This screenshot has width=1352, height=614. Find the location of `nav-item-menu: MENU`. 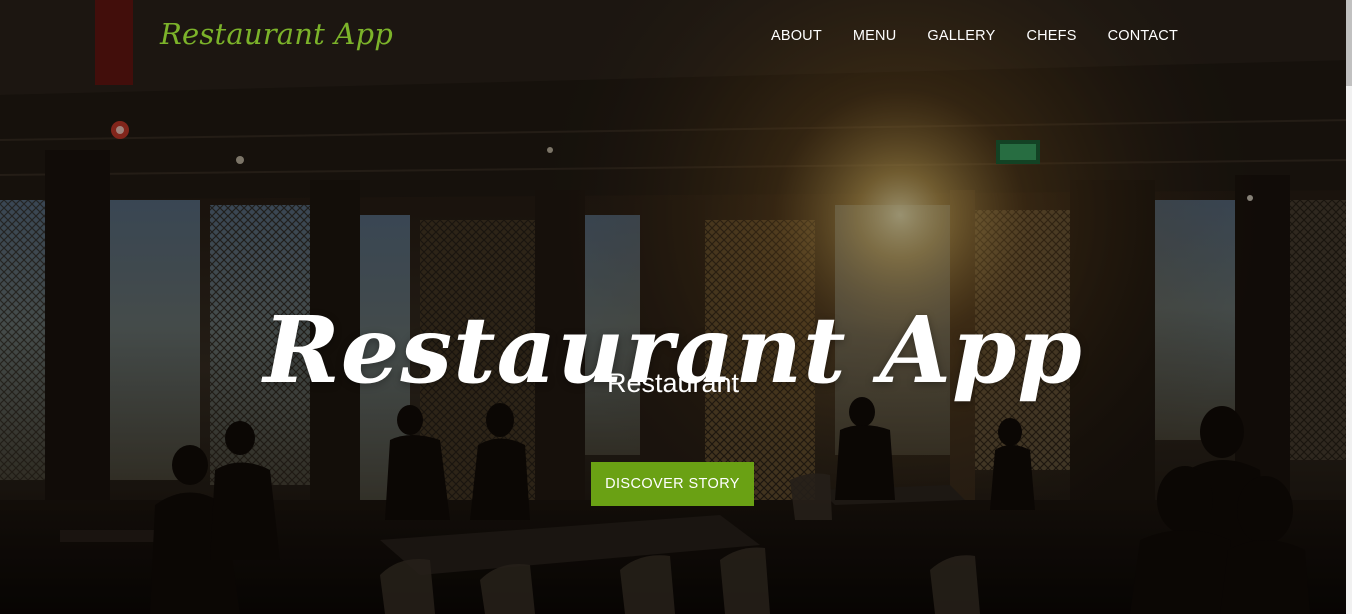

nav-item-menu: MENU is located at coordinates (875, 36).